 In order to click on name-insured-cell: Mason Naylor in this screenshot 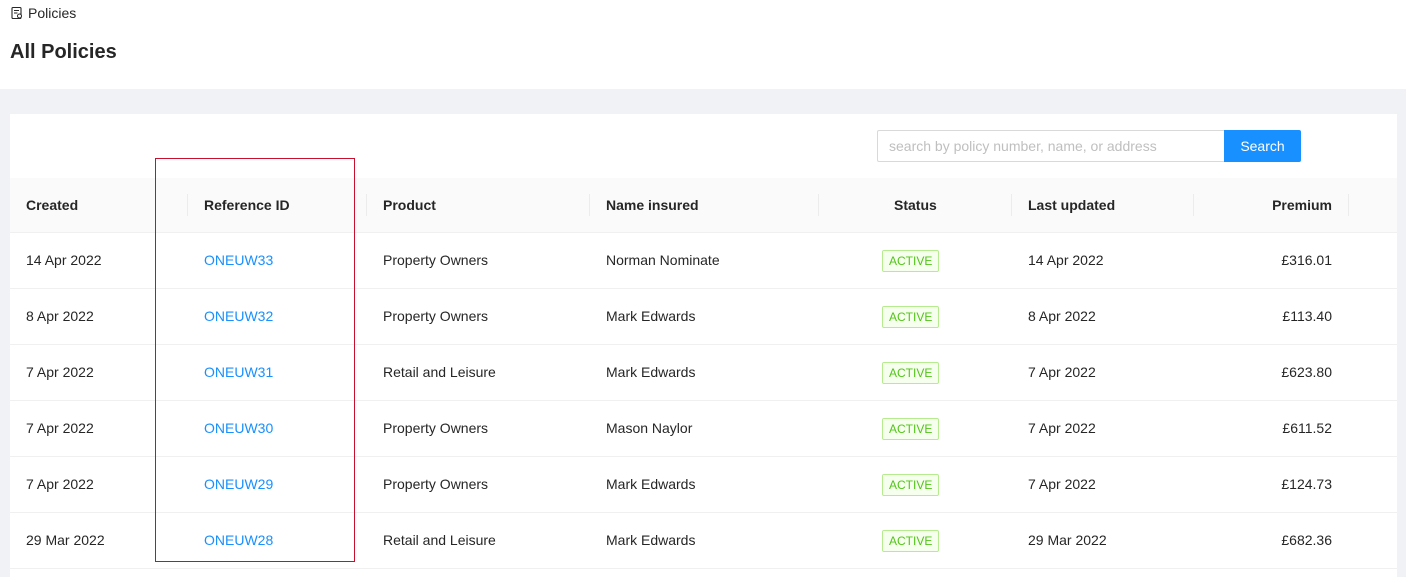, I will do `click(649, 428)`.